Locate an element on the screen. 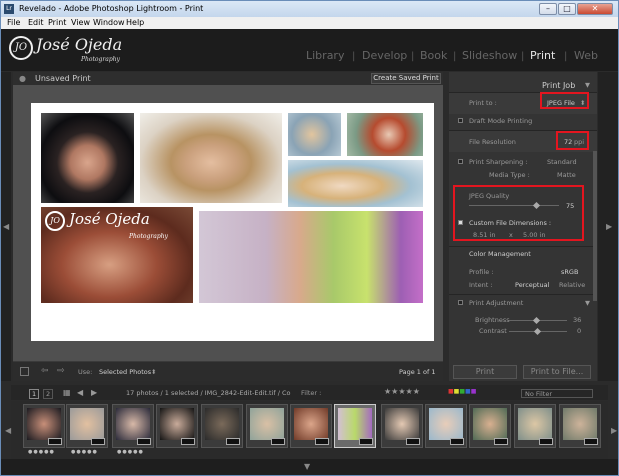 The width and height of the screenshot is (619, 476). rating-filter-stars-icon: ★★★★★ is located at coordinates (402, 391).